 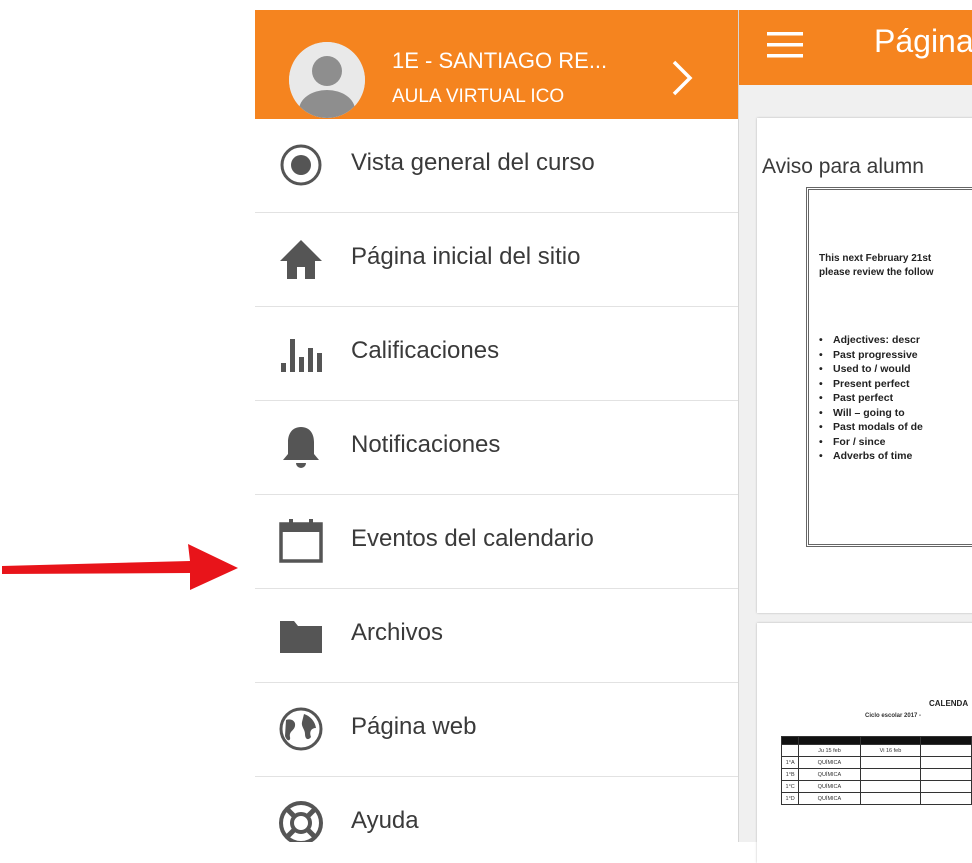 I want to click on course-overview-icon, so click(x=301, y=165).